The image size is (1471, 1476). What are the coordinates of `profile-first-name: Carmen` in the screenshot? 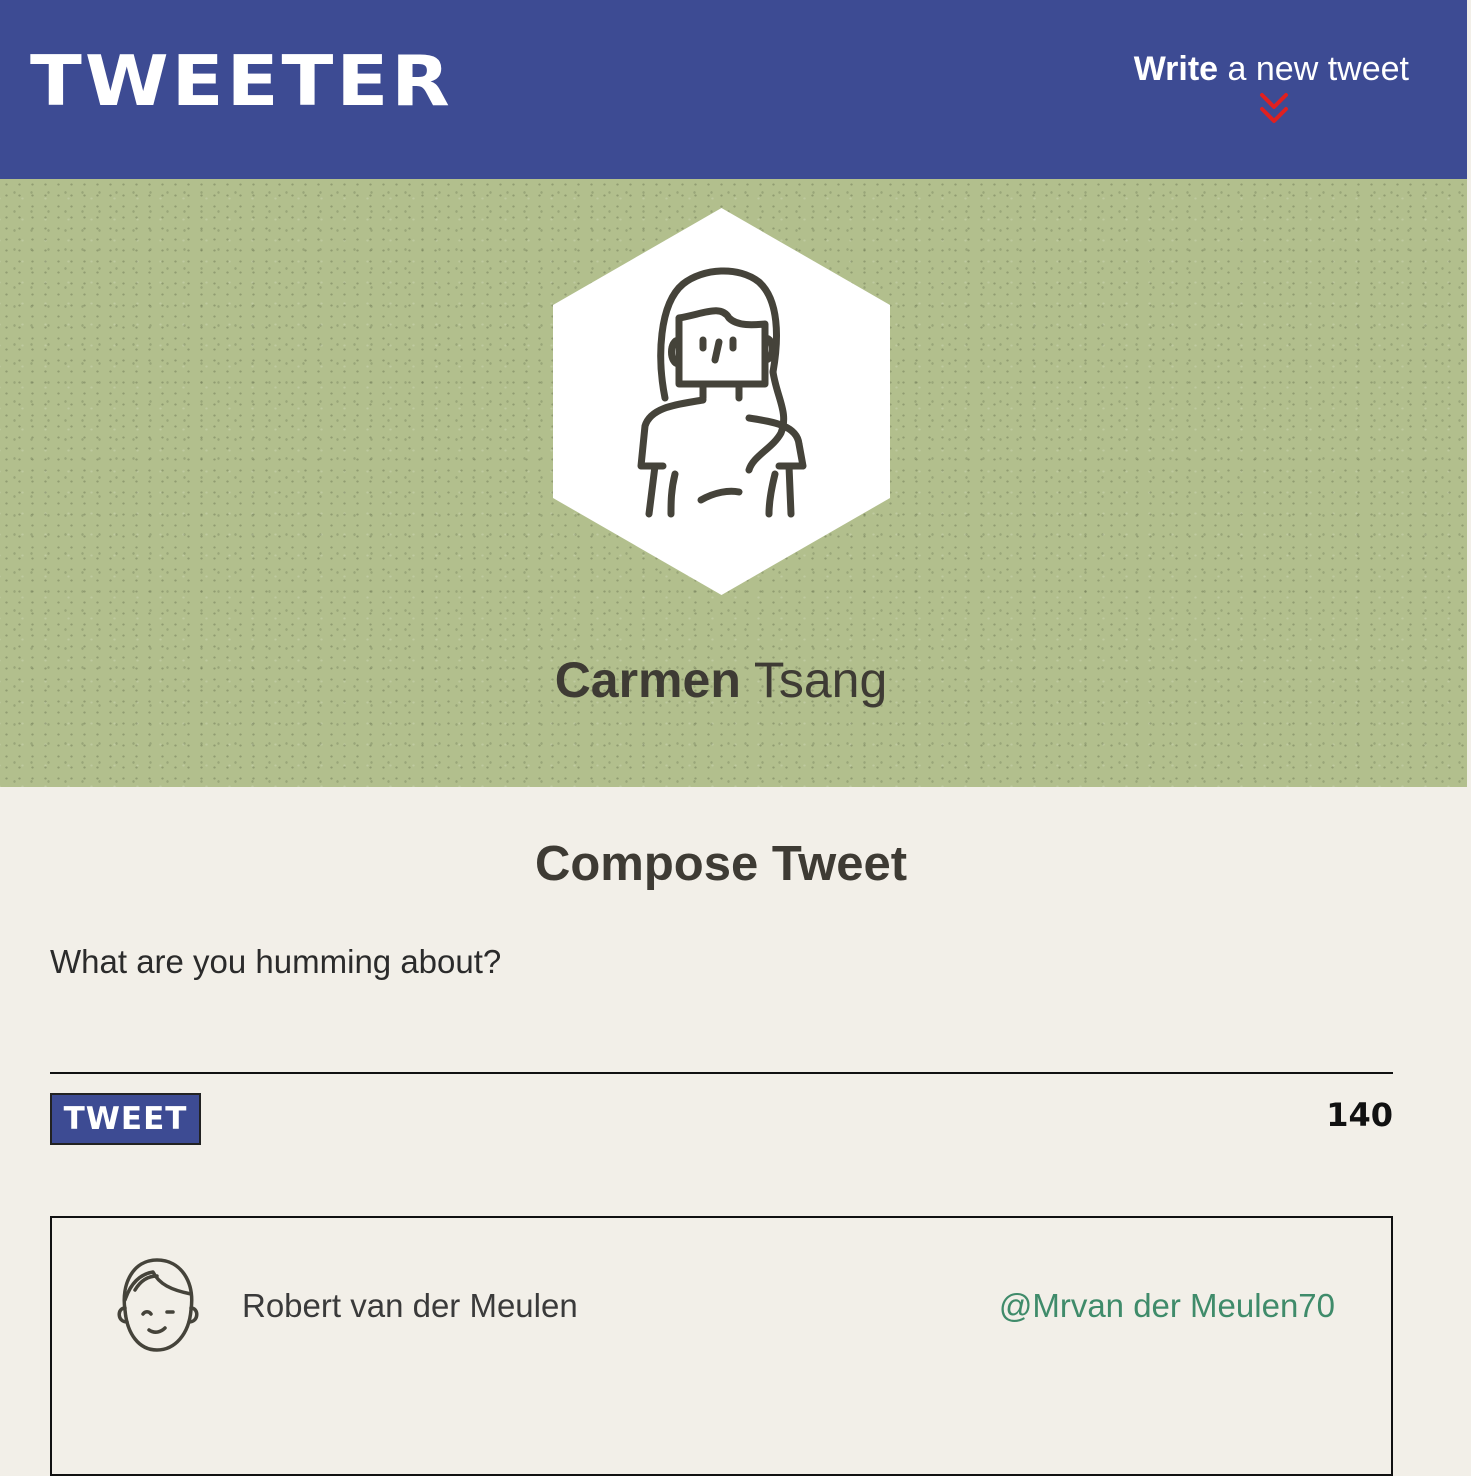 It's located at (647, 680).